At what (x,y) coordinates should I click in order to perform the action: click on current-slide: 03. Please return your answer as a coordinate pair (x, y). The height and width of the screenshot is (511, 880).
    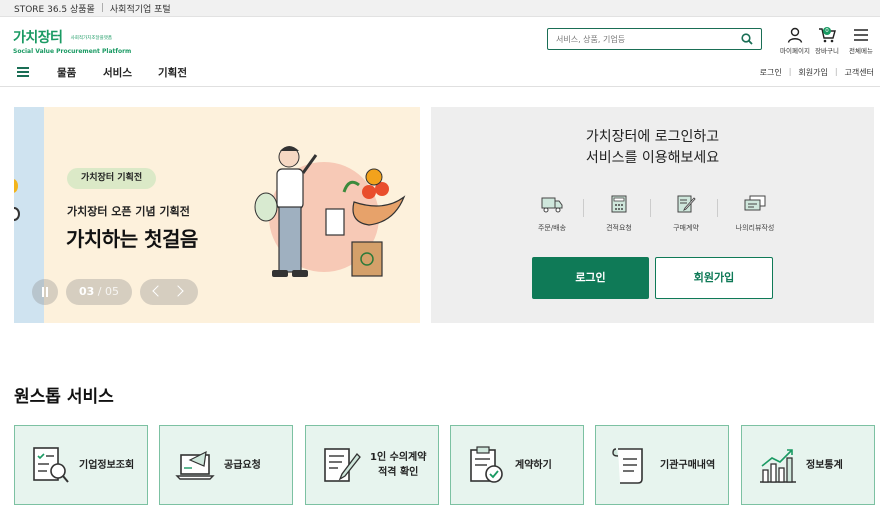
    Looking at the image, I should click on (86, 291).